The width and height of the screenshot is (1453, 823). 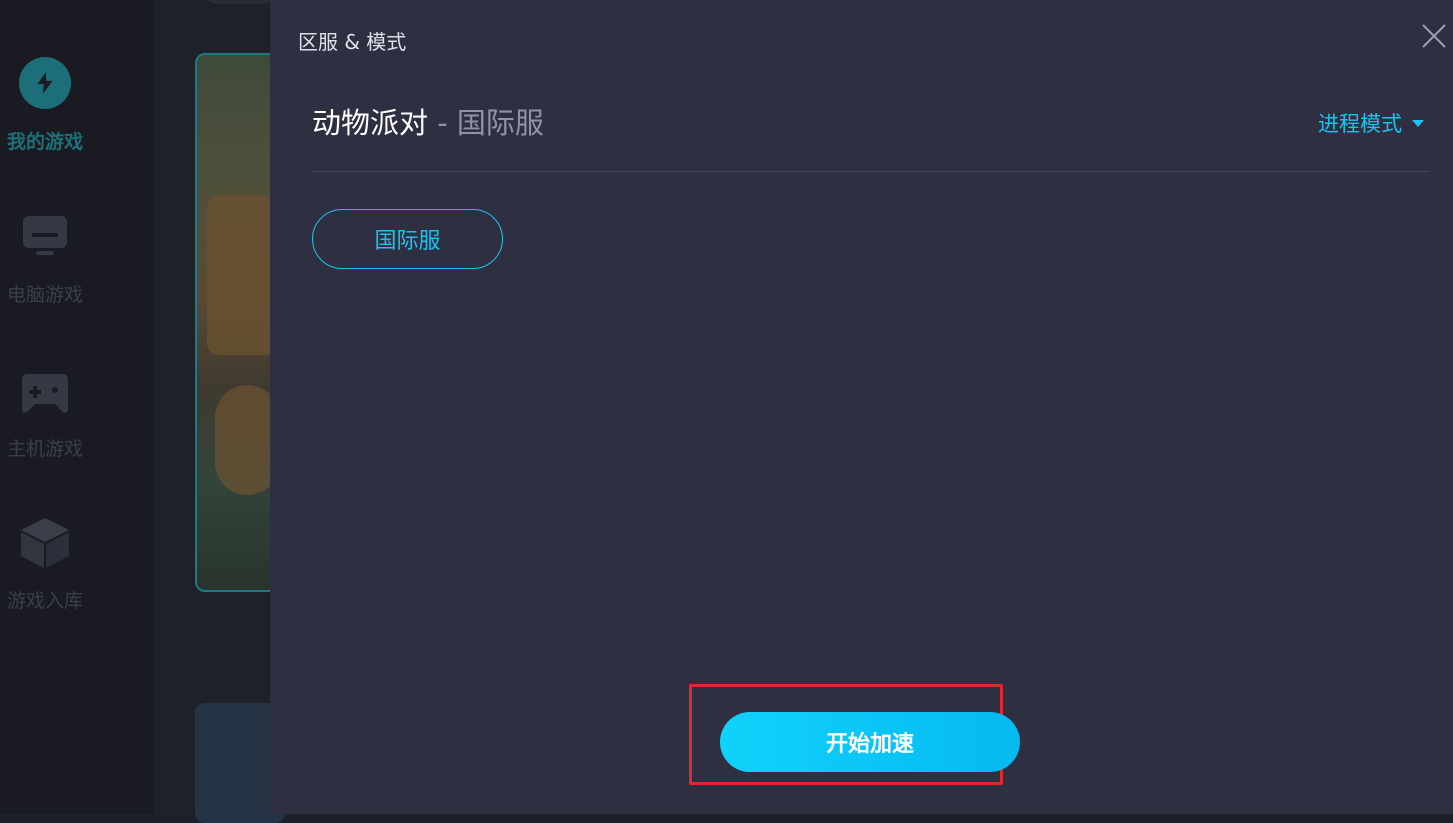 What do you see at coordinates (45, 236) in the screenshot?
I see `monitor-icon` at bounding box center [45, 236].